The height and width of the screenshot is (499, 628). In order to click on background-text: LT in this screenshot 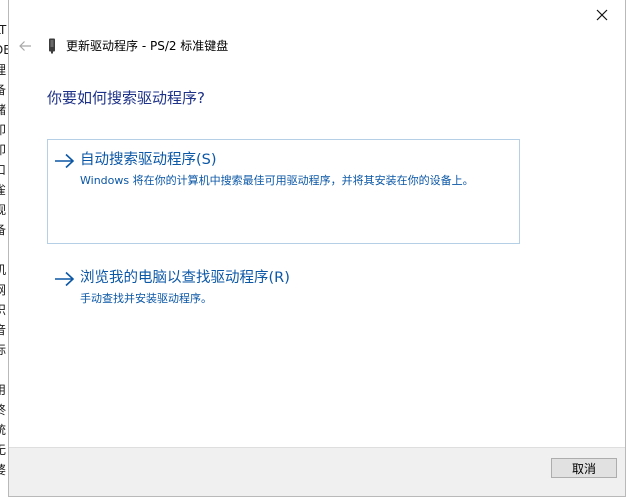, I will do `click(3, 30)`.